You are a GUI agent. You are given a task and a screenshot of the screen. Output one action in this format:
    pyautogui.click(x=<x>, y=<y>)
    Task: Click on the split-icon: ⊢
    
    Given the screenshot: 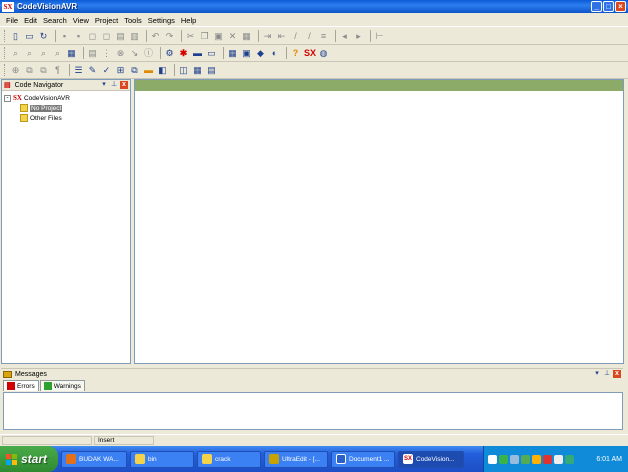 What is the action you would take?
    pyautogui.click(x=379, y=36)
    